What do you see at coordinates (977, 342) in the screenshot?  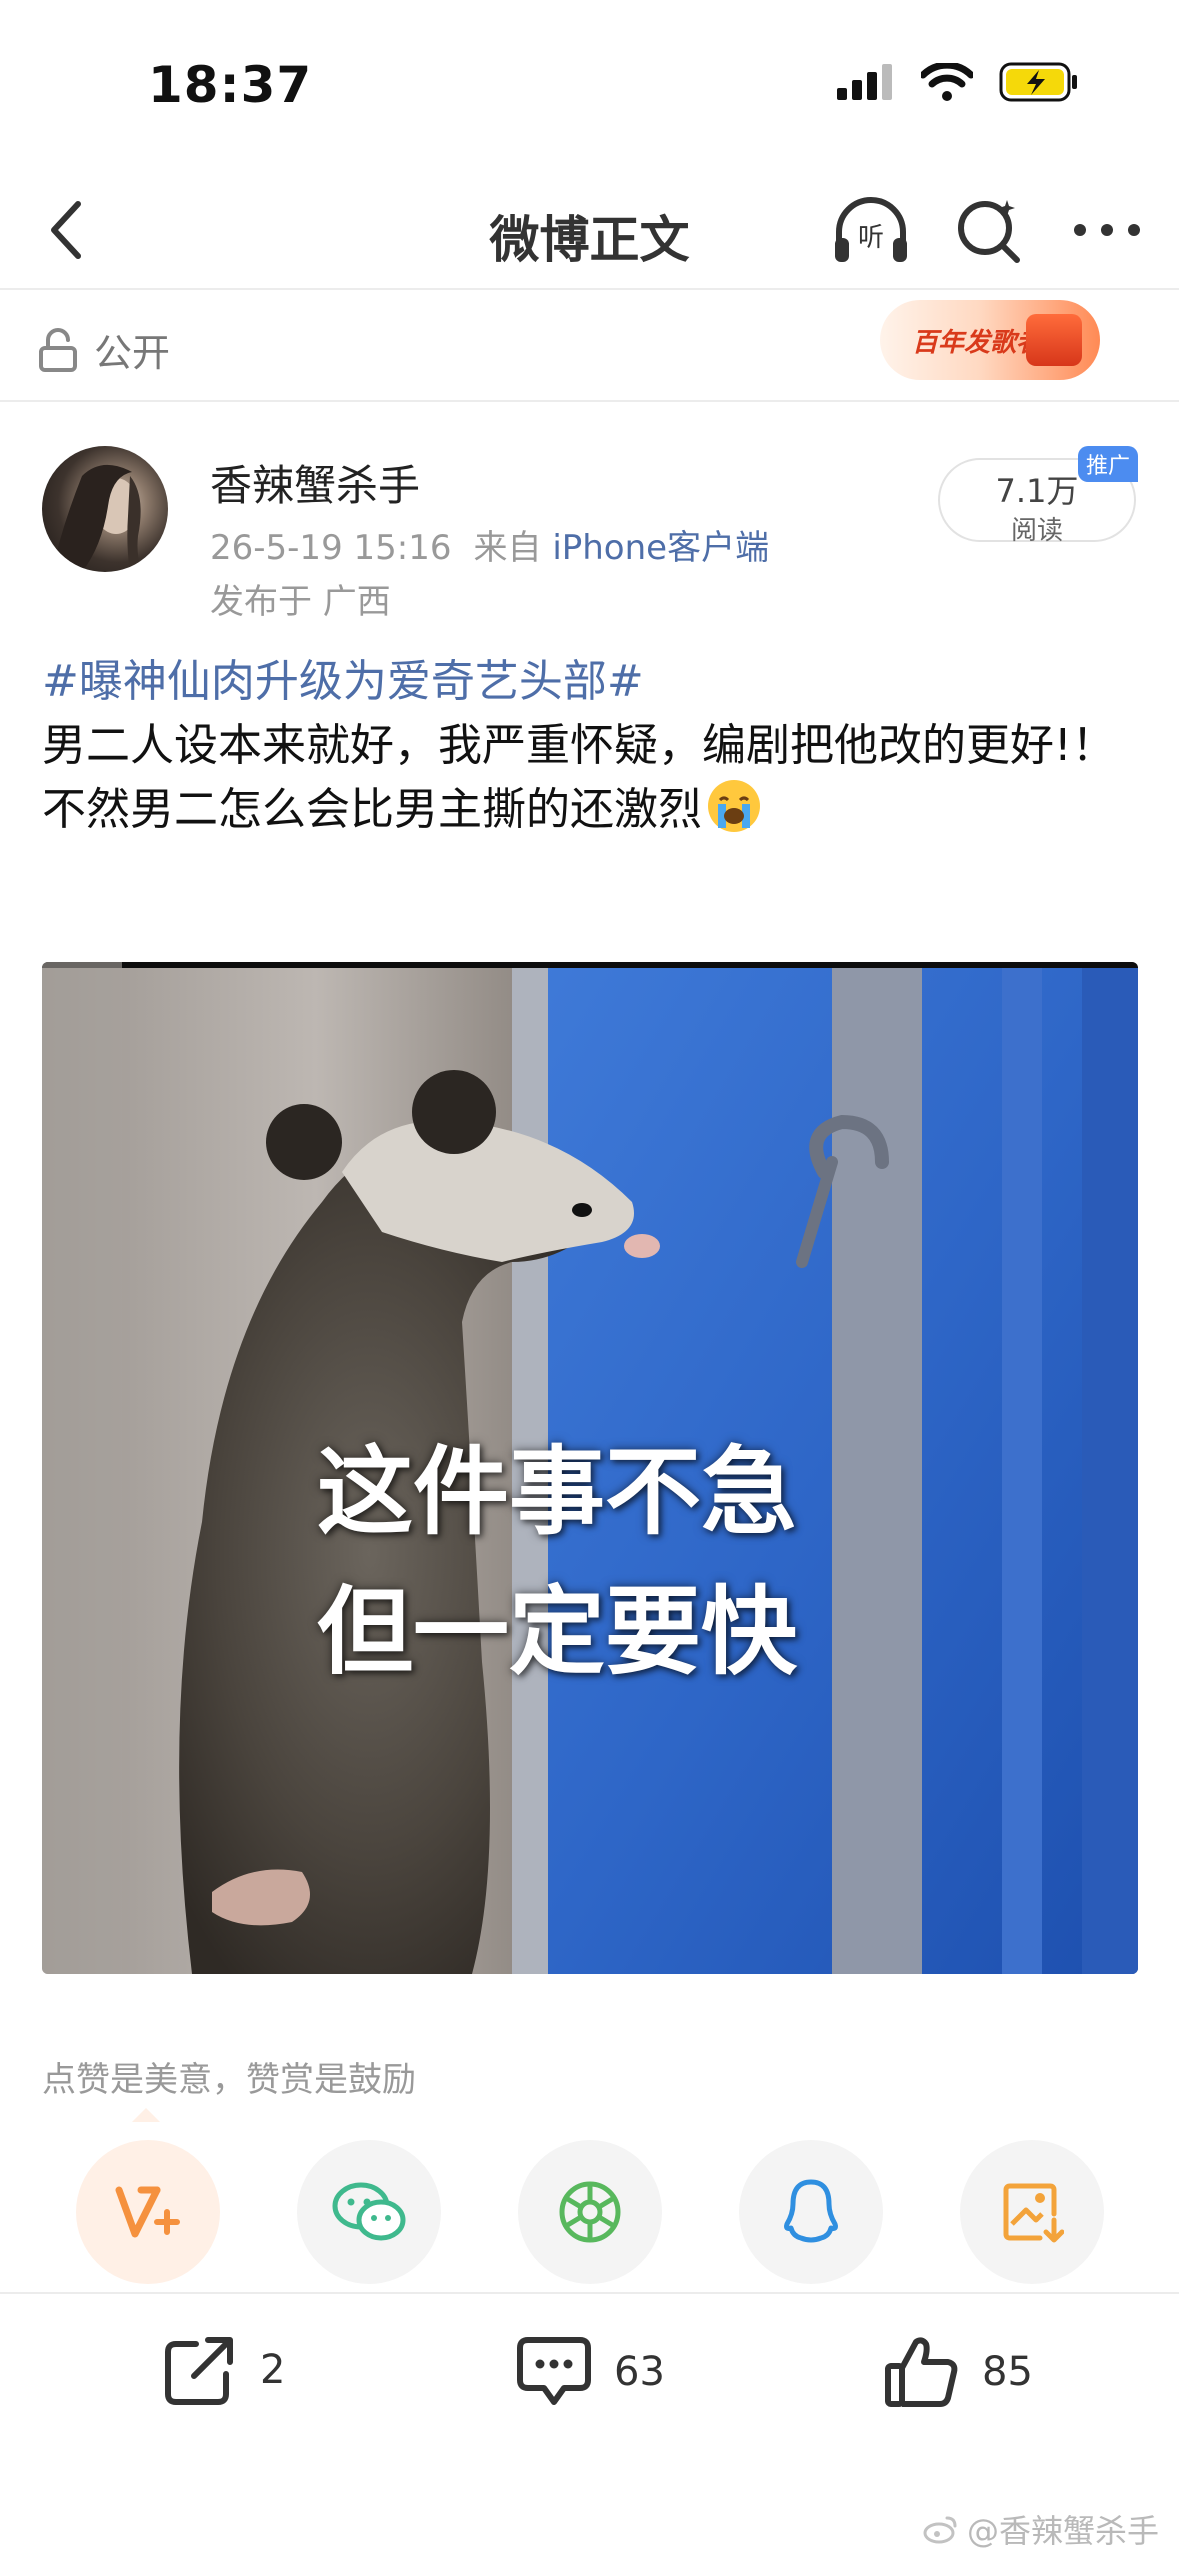 I see `promo-banner-text: 百年发歌者` at bounding box center [977, 342].